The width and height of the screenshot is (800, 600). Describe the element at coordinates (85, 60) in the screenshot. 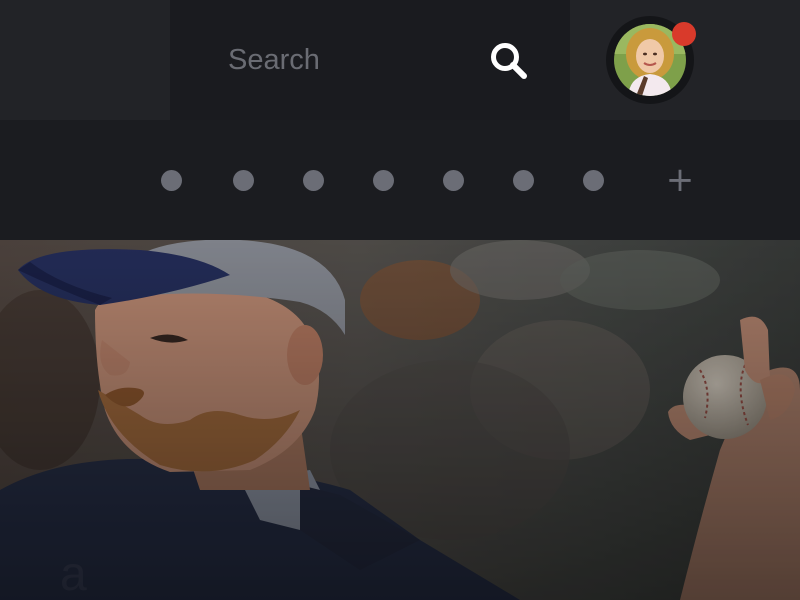

I see `top-bar-left-panel` at that location.